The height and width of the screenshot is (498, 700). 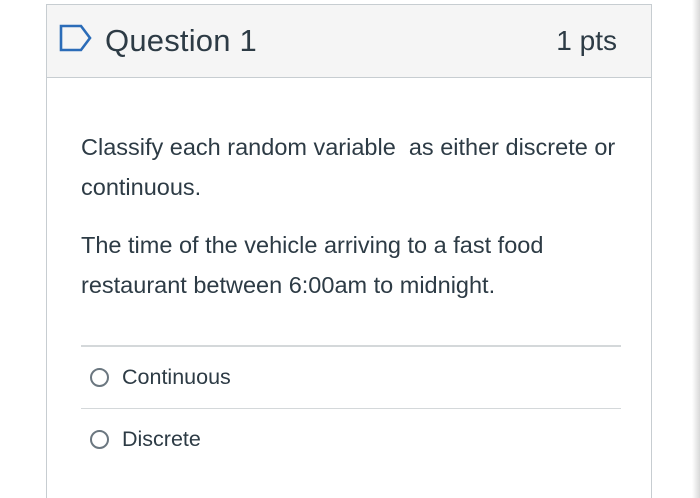 What do you see at coordinates (176, 376) in the screenshot?
I see `answer-label: Continuous` at bounding box center [176, 376].